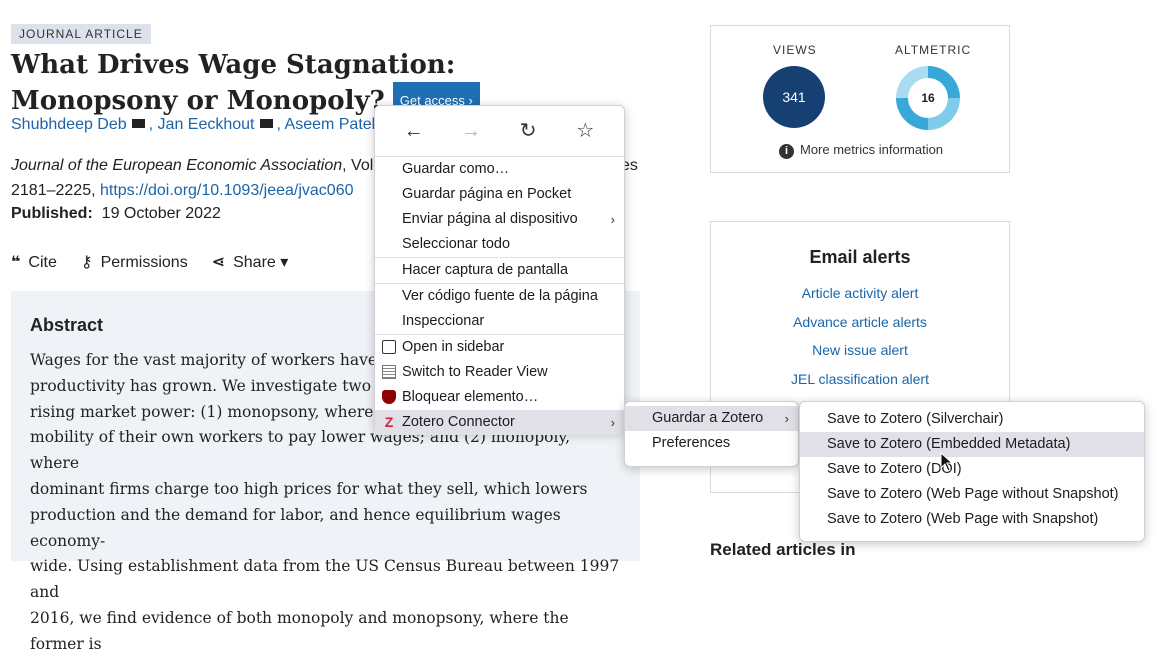 This screenshot has width=1172, height=658. What do you see at coordinates (860, 322) in the screenshot?
I see `alert-link: Advance article alerts` at bounding box center [860, 322].